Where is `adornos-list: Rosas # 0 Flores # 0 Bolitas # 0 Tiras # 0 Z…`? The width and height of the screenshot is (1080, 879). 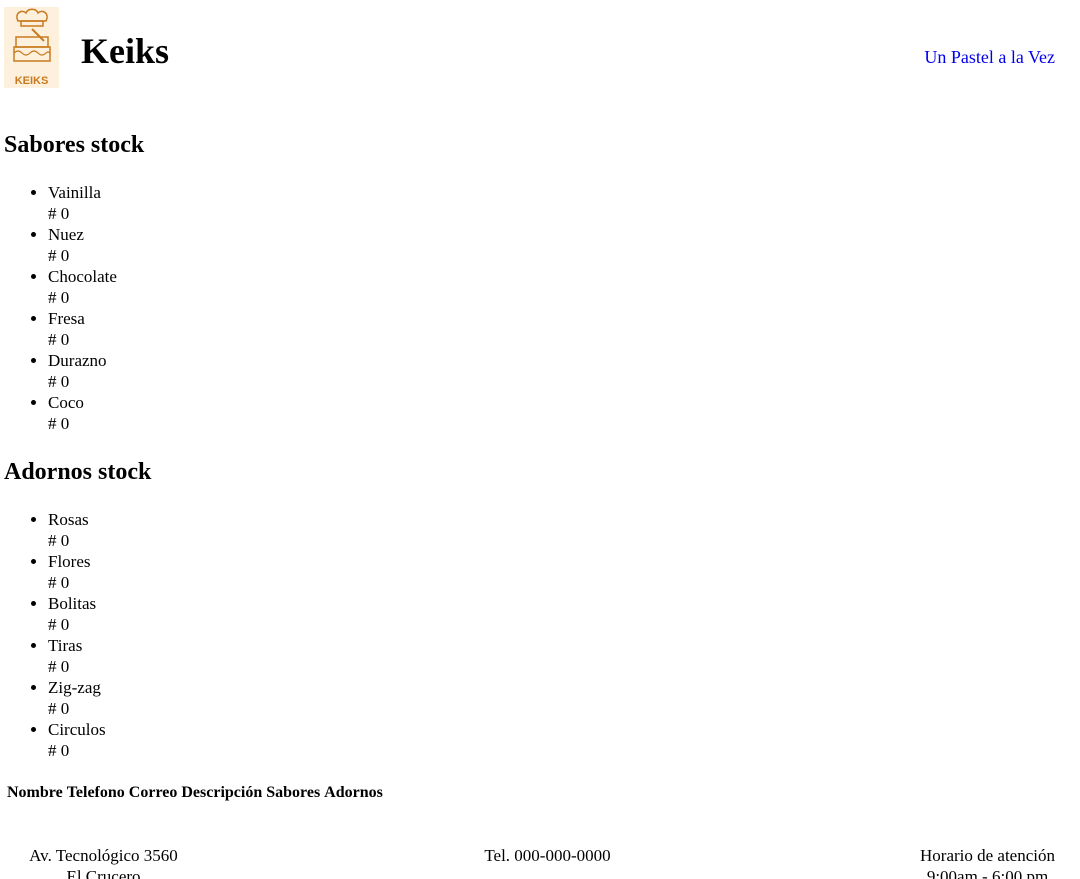
adornos-list: Rosas # 0 Flores # 0 Bolitas # 0 Tiras # 0 Z… is located at coordinates (53, 635).